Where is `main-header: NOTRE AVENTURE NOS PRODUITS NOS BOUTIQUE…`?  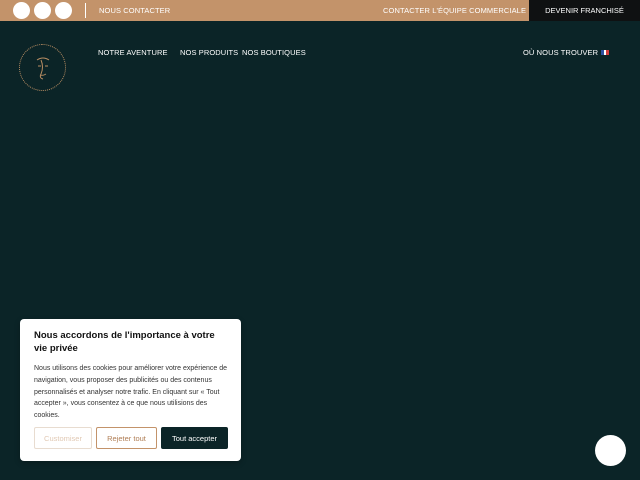
main-header: NOTRE AVENTURE NOS PRODUITS NOS BOUTIQUE… is located at coordinates (320, 56).